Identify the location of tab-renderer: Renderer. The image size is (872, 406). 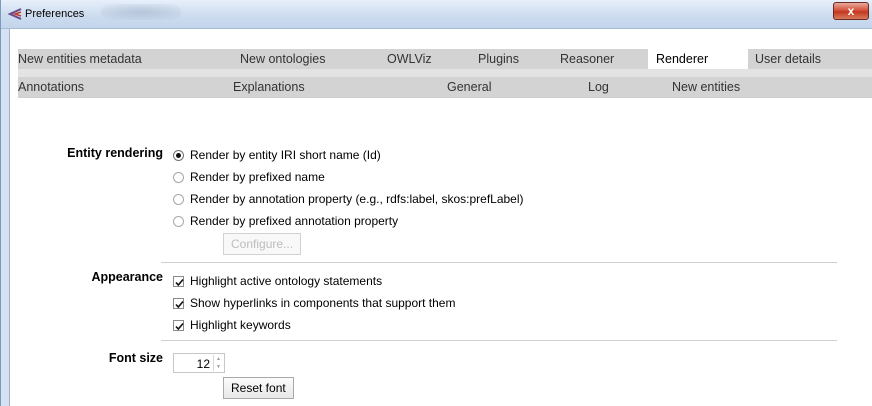
(698, 59).